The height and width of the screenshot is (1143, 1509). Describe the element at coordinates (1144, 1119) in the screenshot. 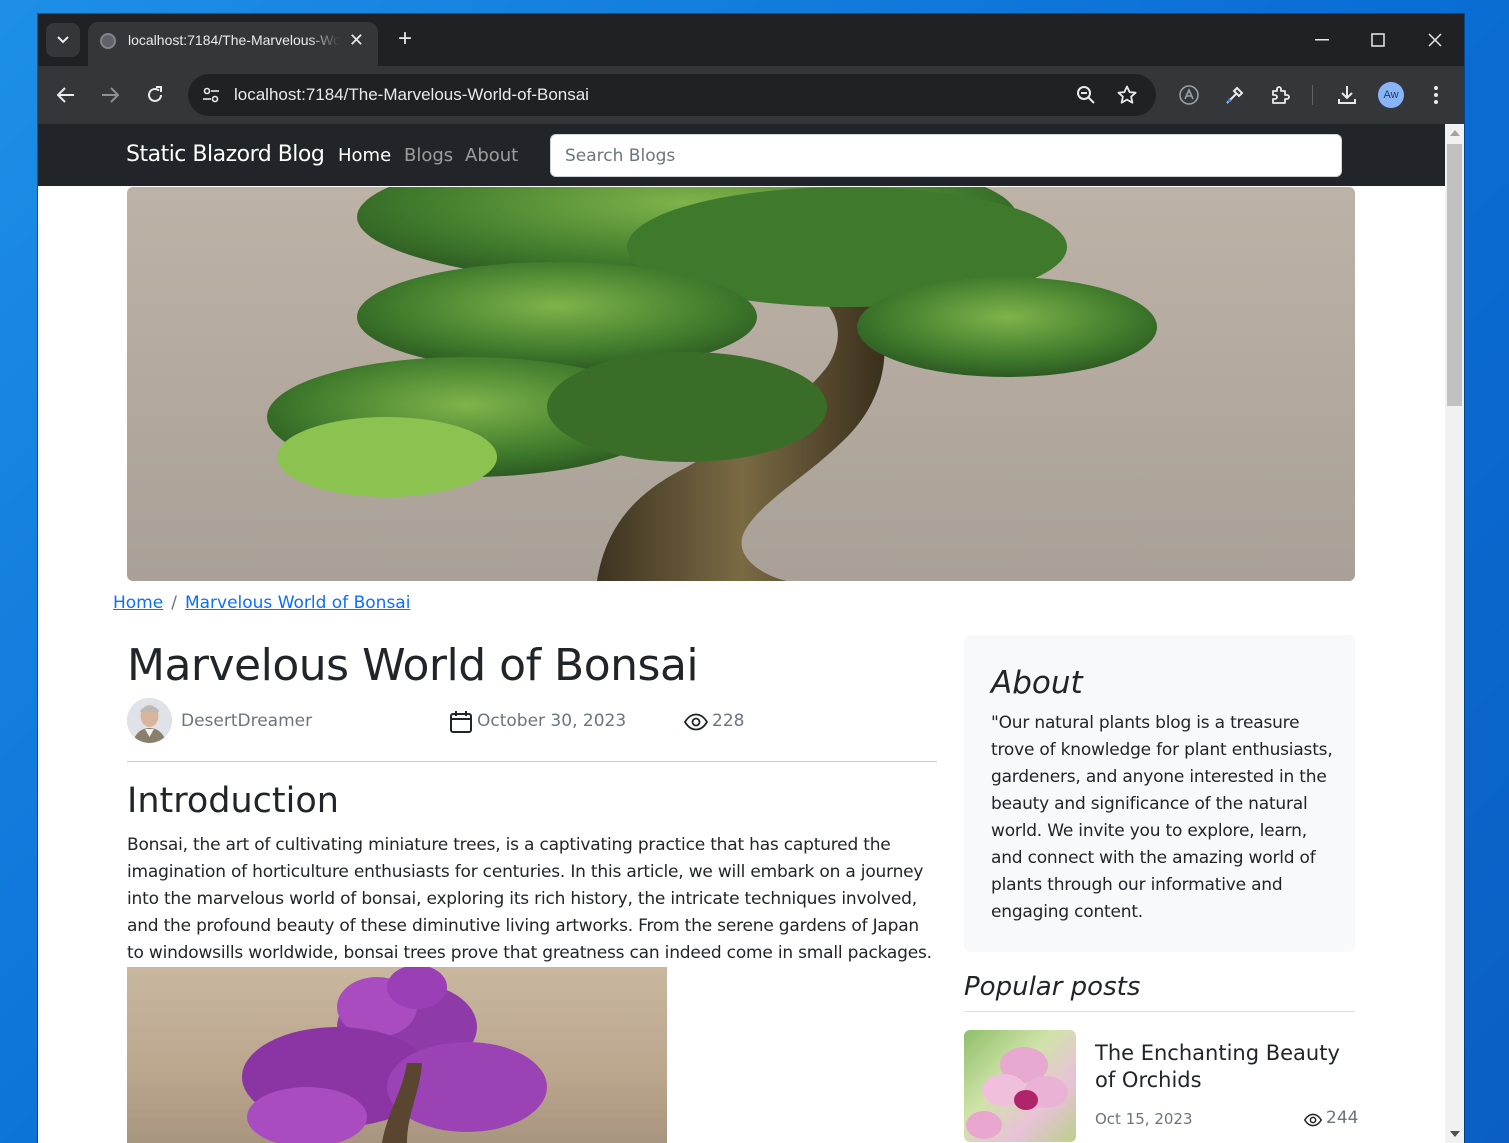

I see `post-date: Oct 15, 2023` at that location.